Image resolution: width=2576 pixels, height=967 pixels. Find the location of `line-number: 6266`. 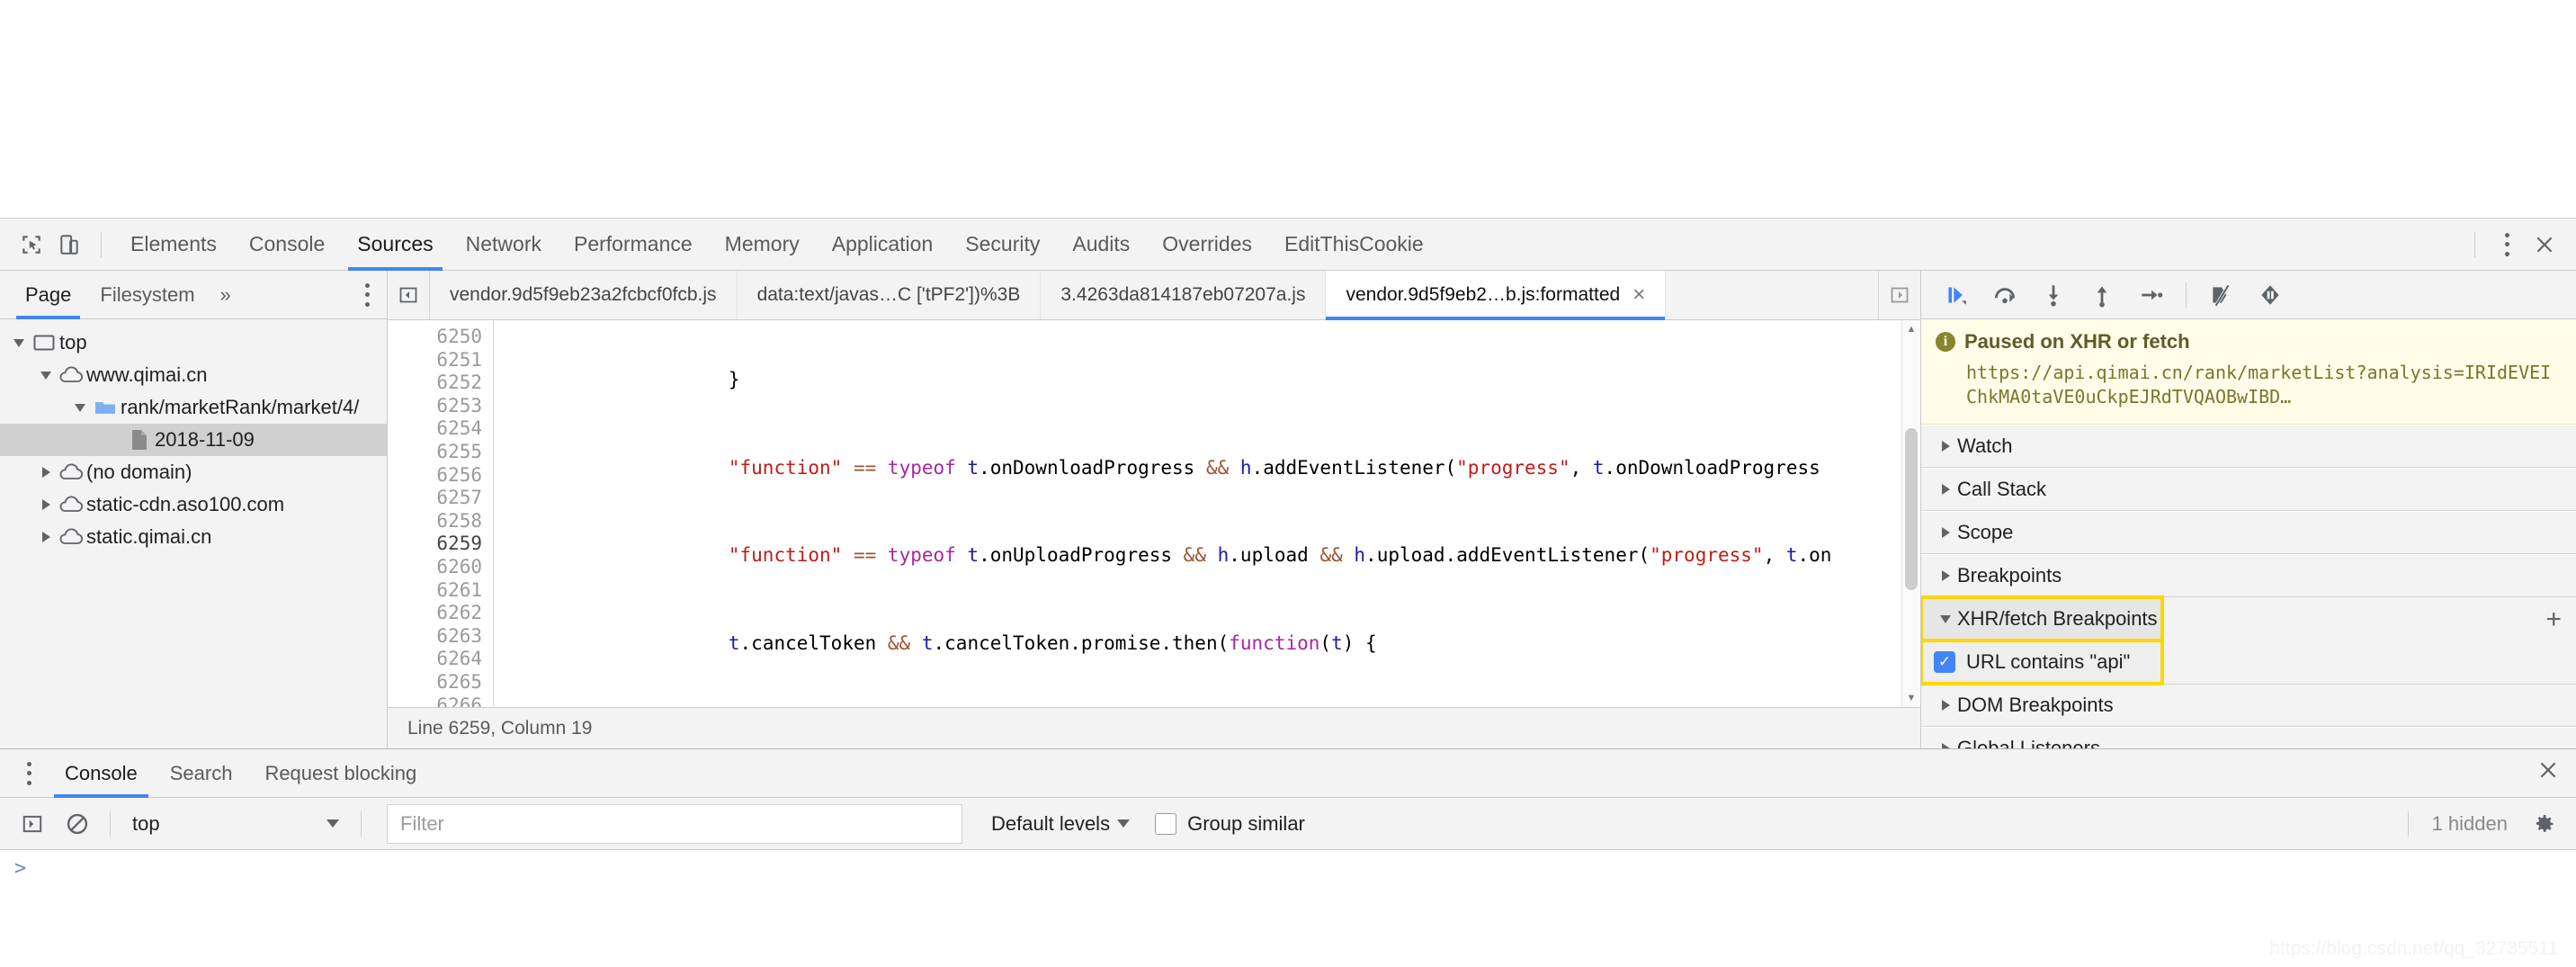

line-number: 6266 is located at coordinates (459, 701).